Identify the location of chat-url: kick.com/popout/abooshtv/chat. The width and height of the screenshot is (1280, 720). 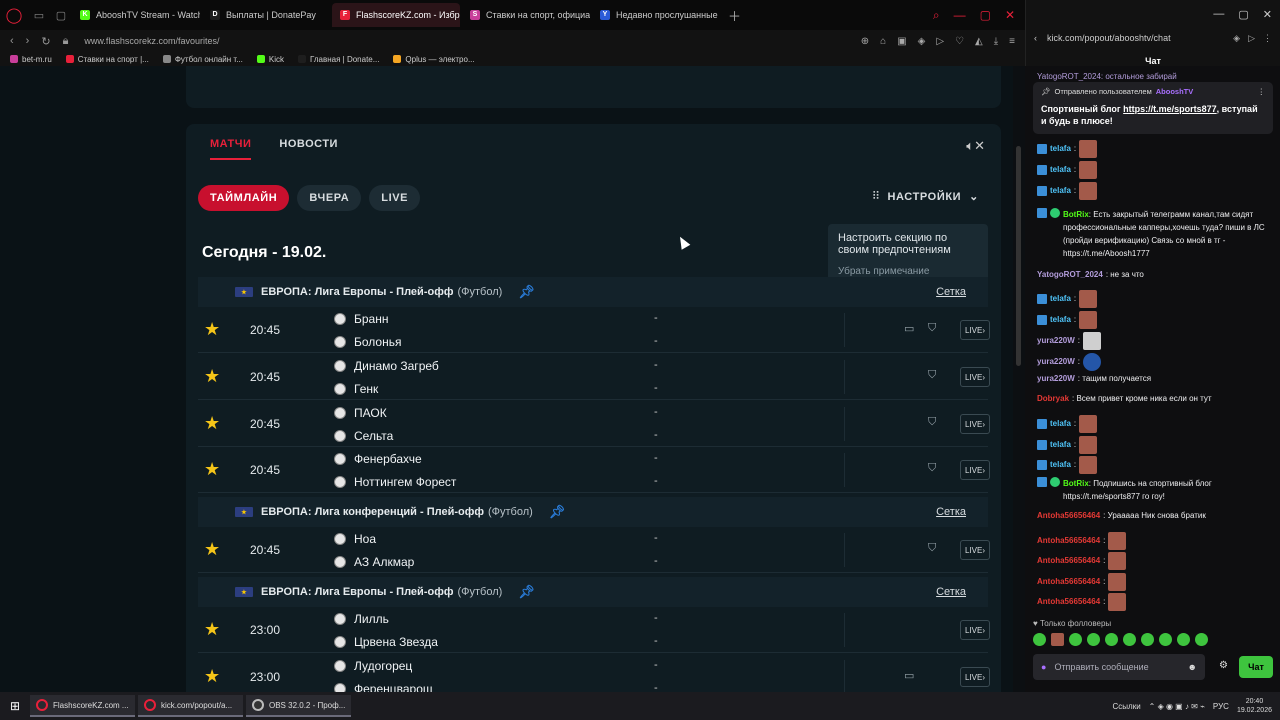
(1109, 38).